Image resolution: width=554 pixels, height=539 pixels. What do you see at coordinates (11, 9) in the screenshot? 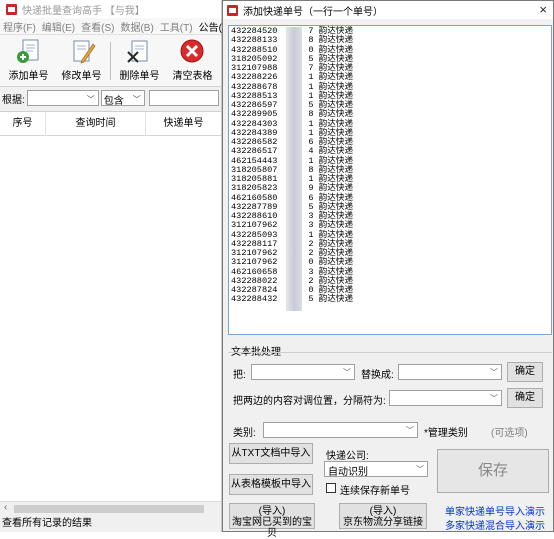
I see `app-logo-icon` at bounding box center [11, 9].